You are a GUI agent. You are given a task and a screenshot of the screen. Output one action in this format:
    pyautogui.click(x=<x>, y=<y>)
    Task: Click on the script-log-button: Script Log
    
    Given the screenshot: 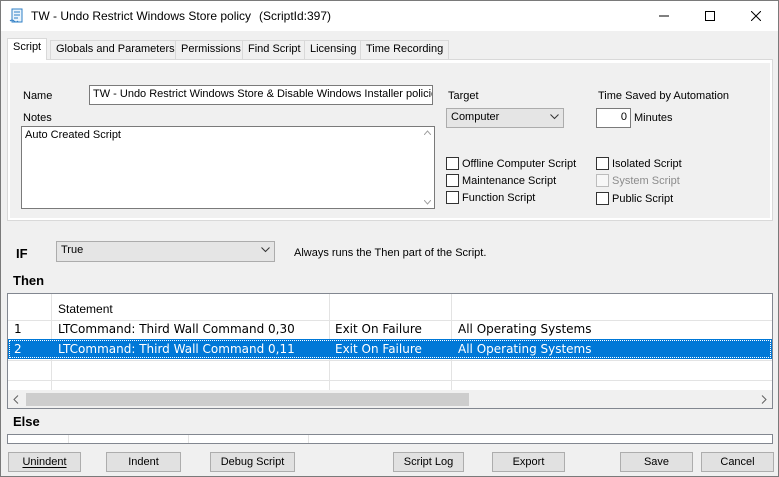 What is the action you would take?
    pyautogui.click(x=428, y=462)
    